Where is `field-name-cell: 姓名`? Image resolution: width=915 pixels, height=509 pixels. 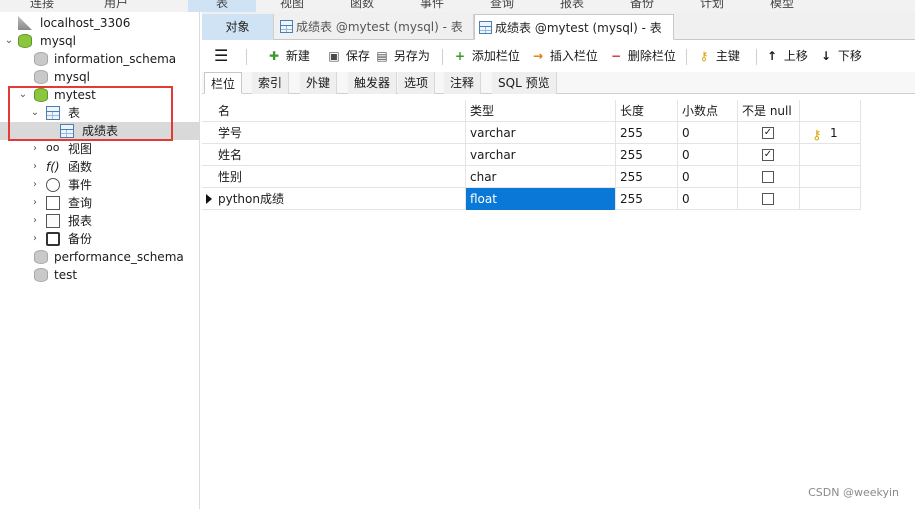 field-name-cell: 姓名 is located at coordinates (340, 155).